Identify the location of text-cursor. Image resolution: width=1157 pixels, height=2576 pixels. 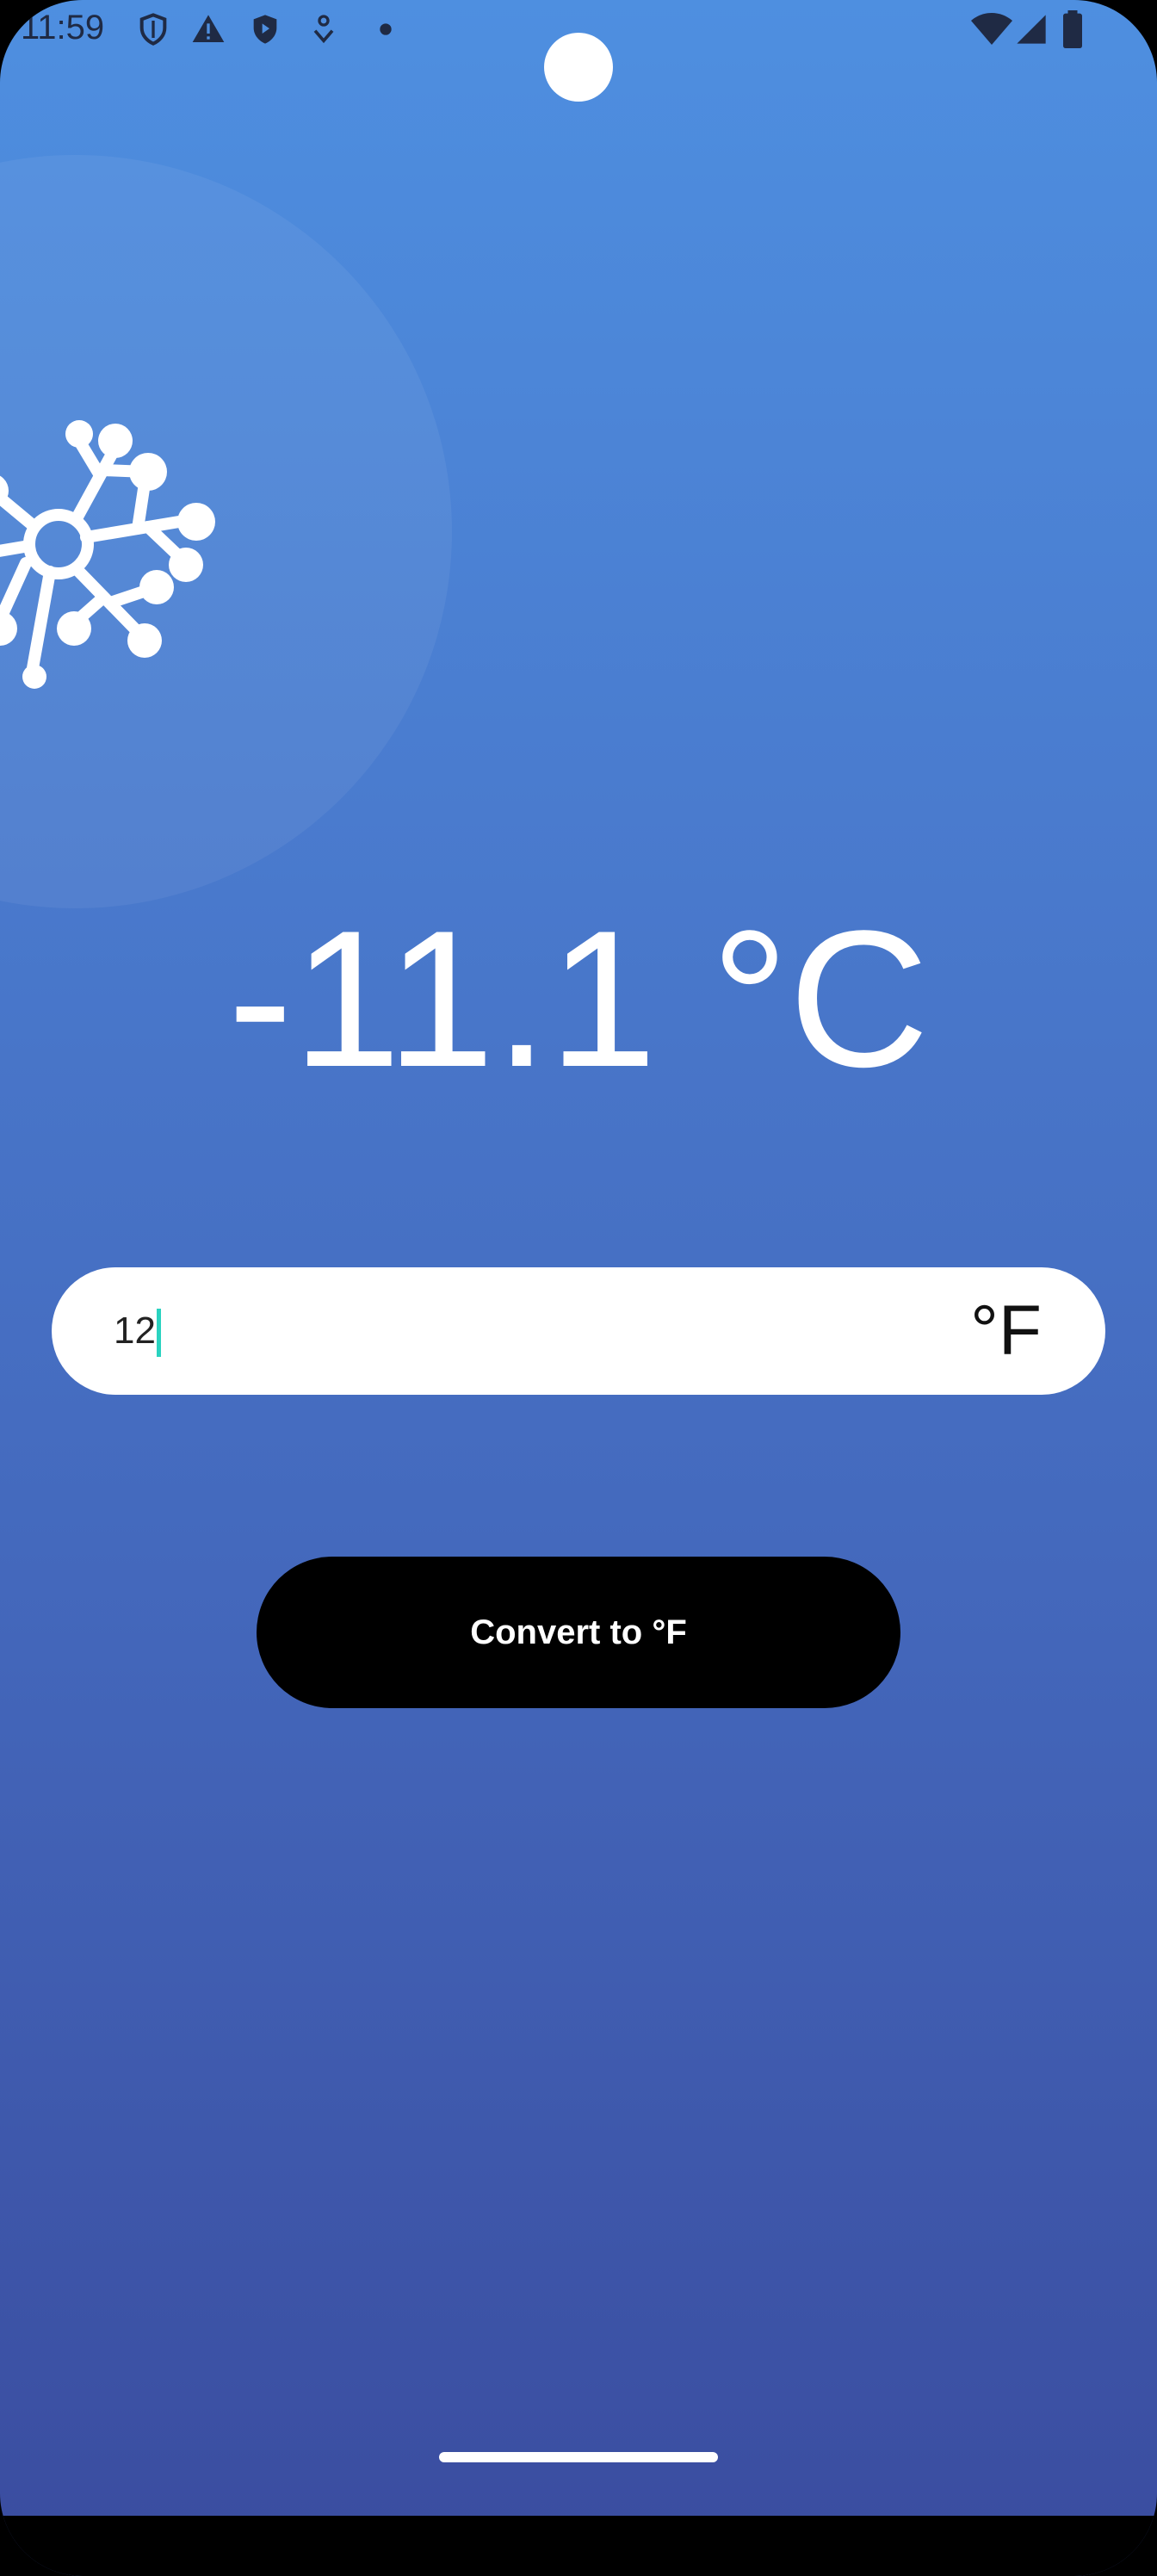
(159, 1333).